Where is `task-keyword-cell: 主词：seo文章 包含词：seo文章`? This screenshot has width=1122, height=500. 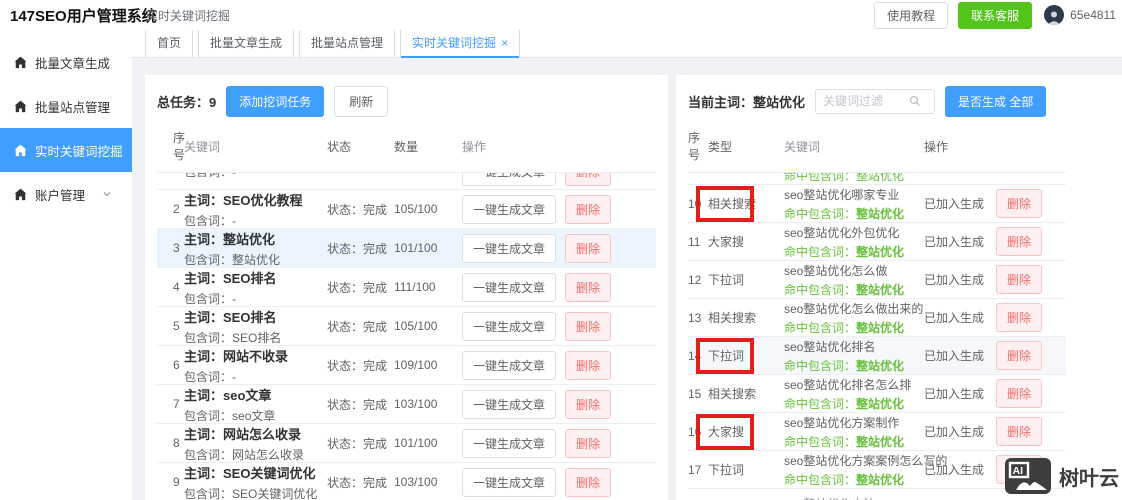 task-keyword-cell: 主词：seo文章 包含词：seo文章 is located at coordinates (255, 404).